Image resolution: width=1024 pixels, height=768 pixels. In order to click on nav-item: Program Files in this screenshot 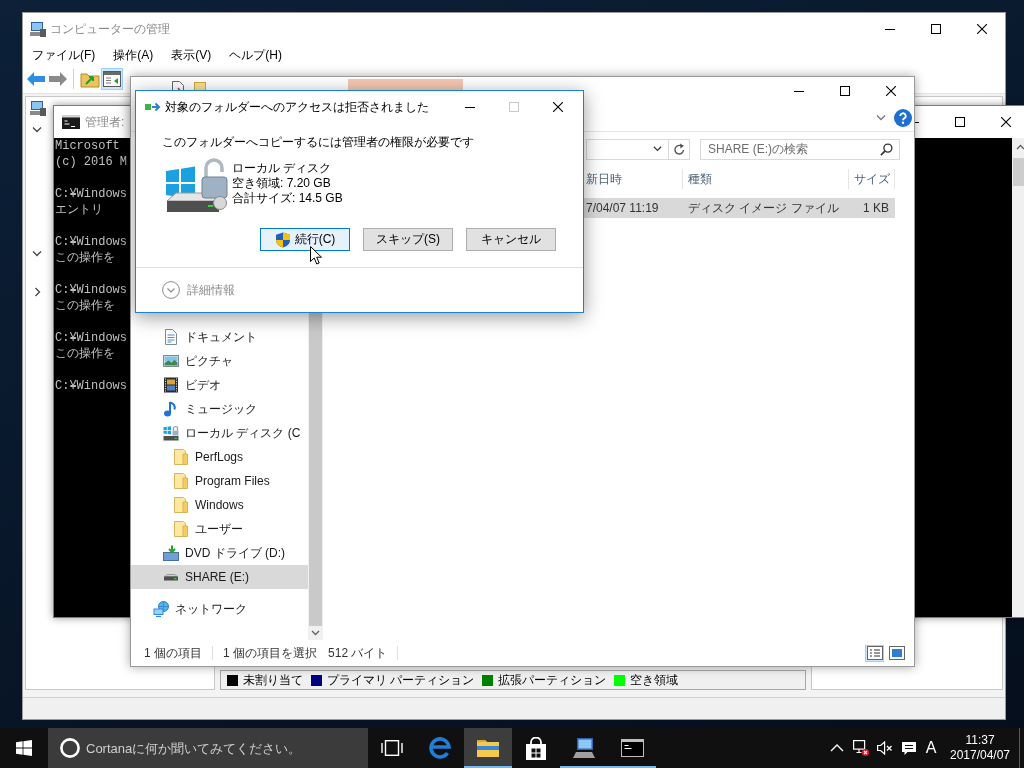, I will do `click(219, 481)`.